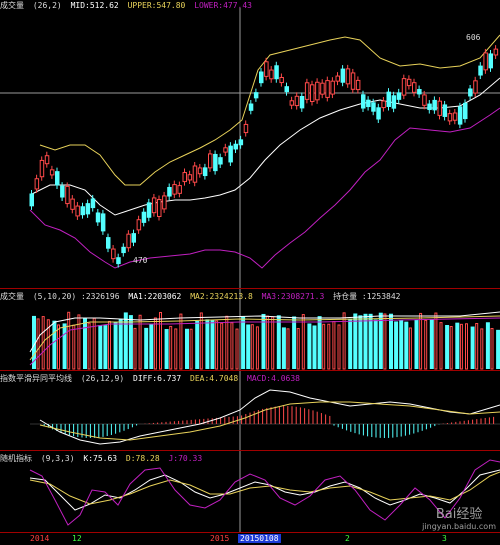  What do you see at coordinates (381, 296) in the screenshot?
I see `hold-value: :1253842` at bounding box center [381, 296].